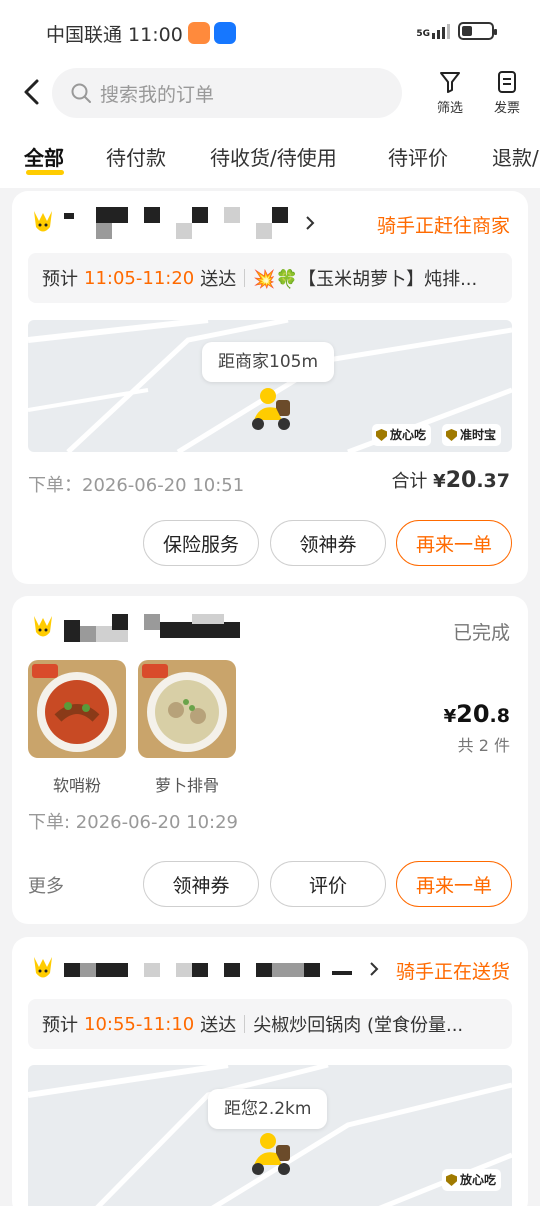 The width and height of the screenshot is (540, 1206). I want to click on delivery-map: 距商家105m 放心吃 准时宝, so click(270, 386).